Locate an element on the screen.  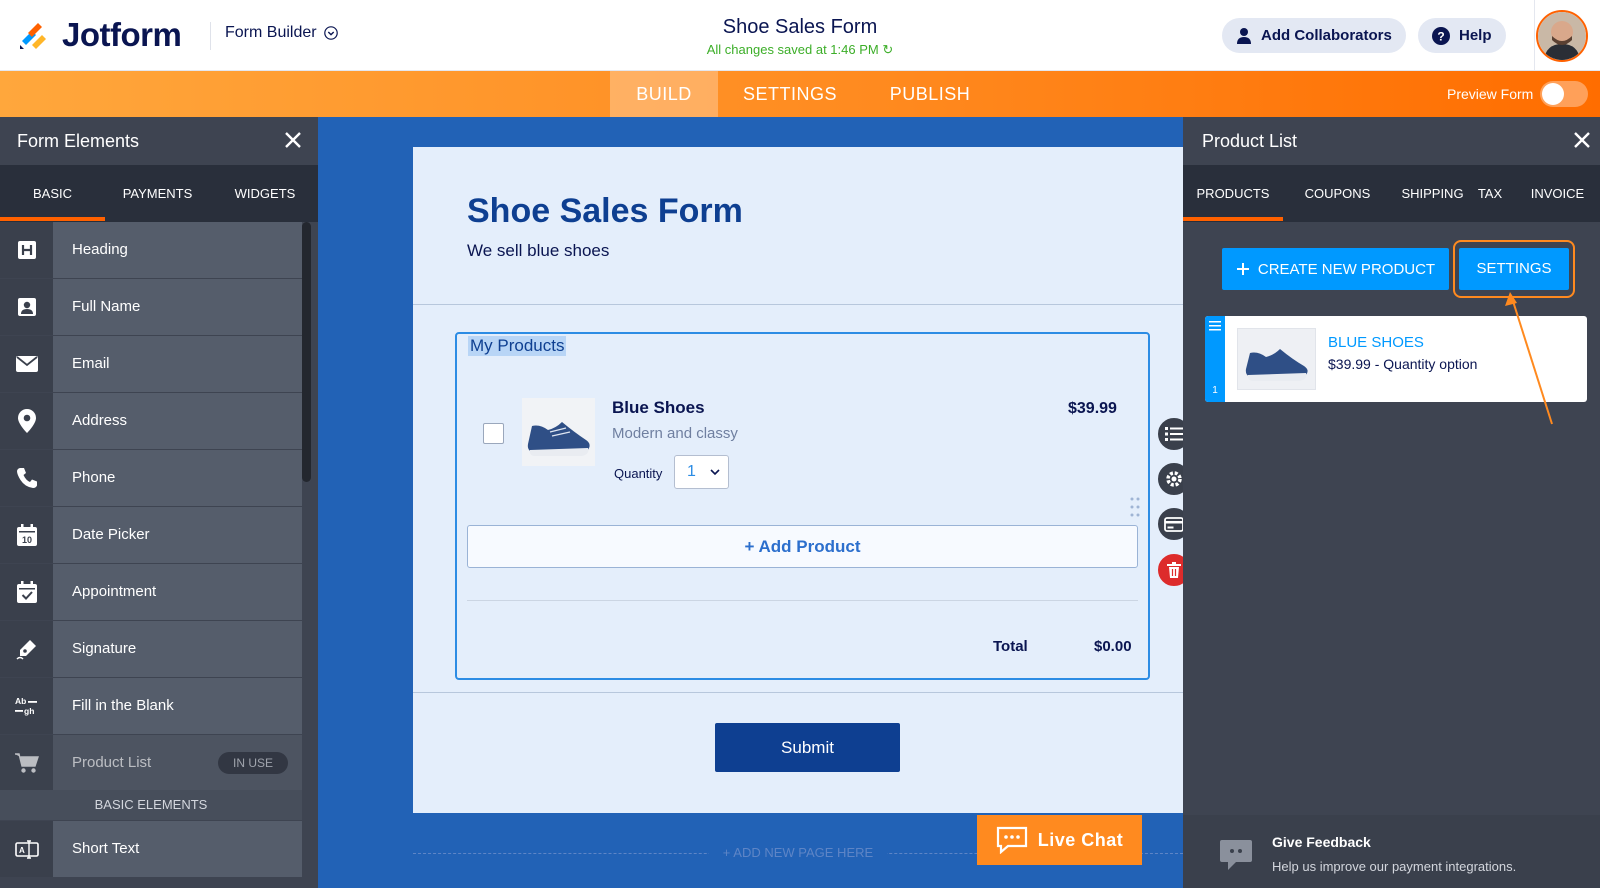
phone-icon is located at coordinates (26, 478).